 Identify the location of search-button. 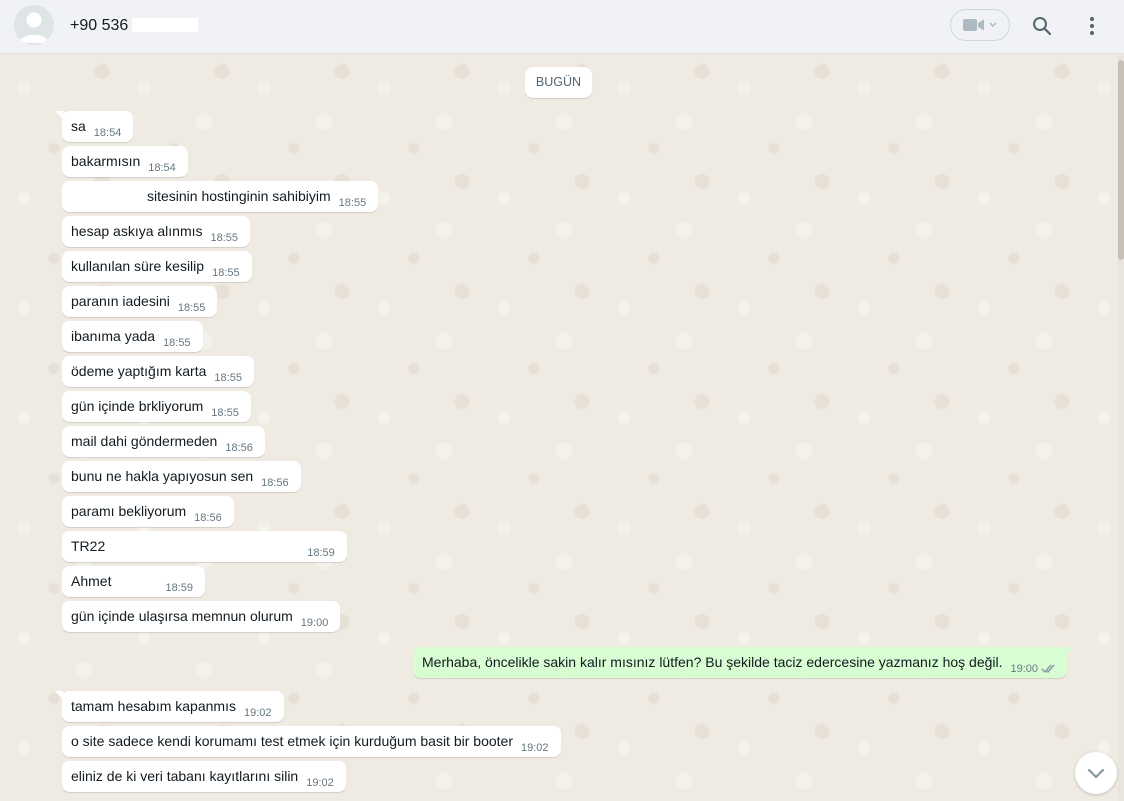
(1042, 26).